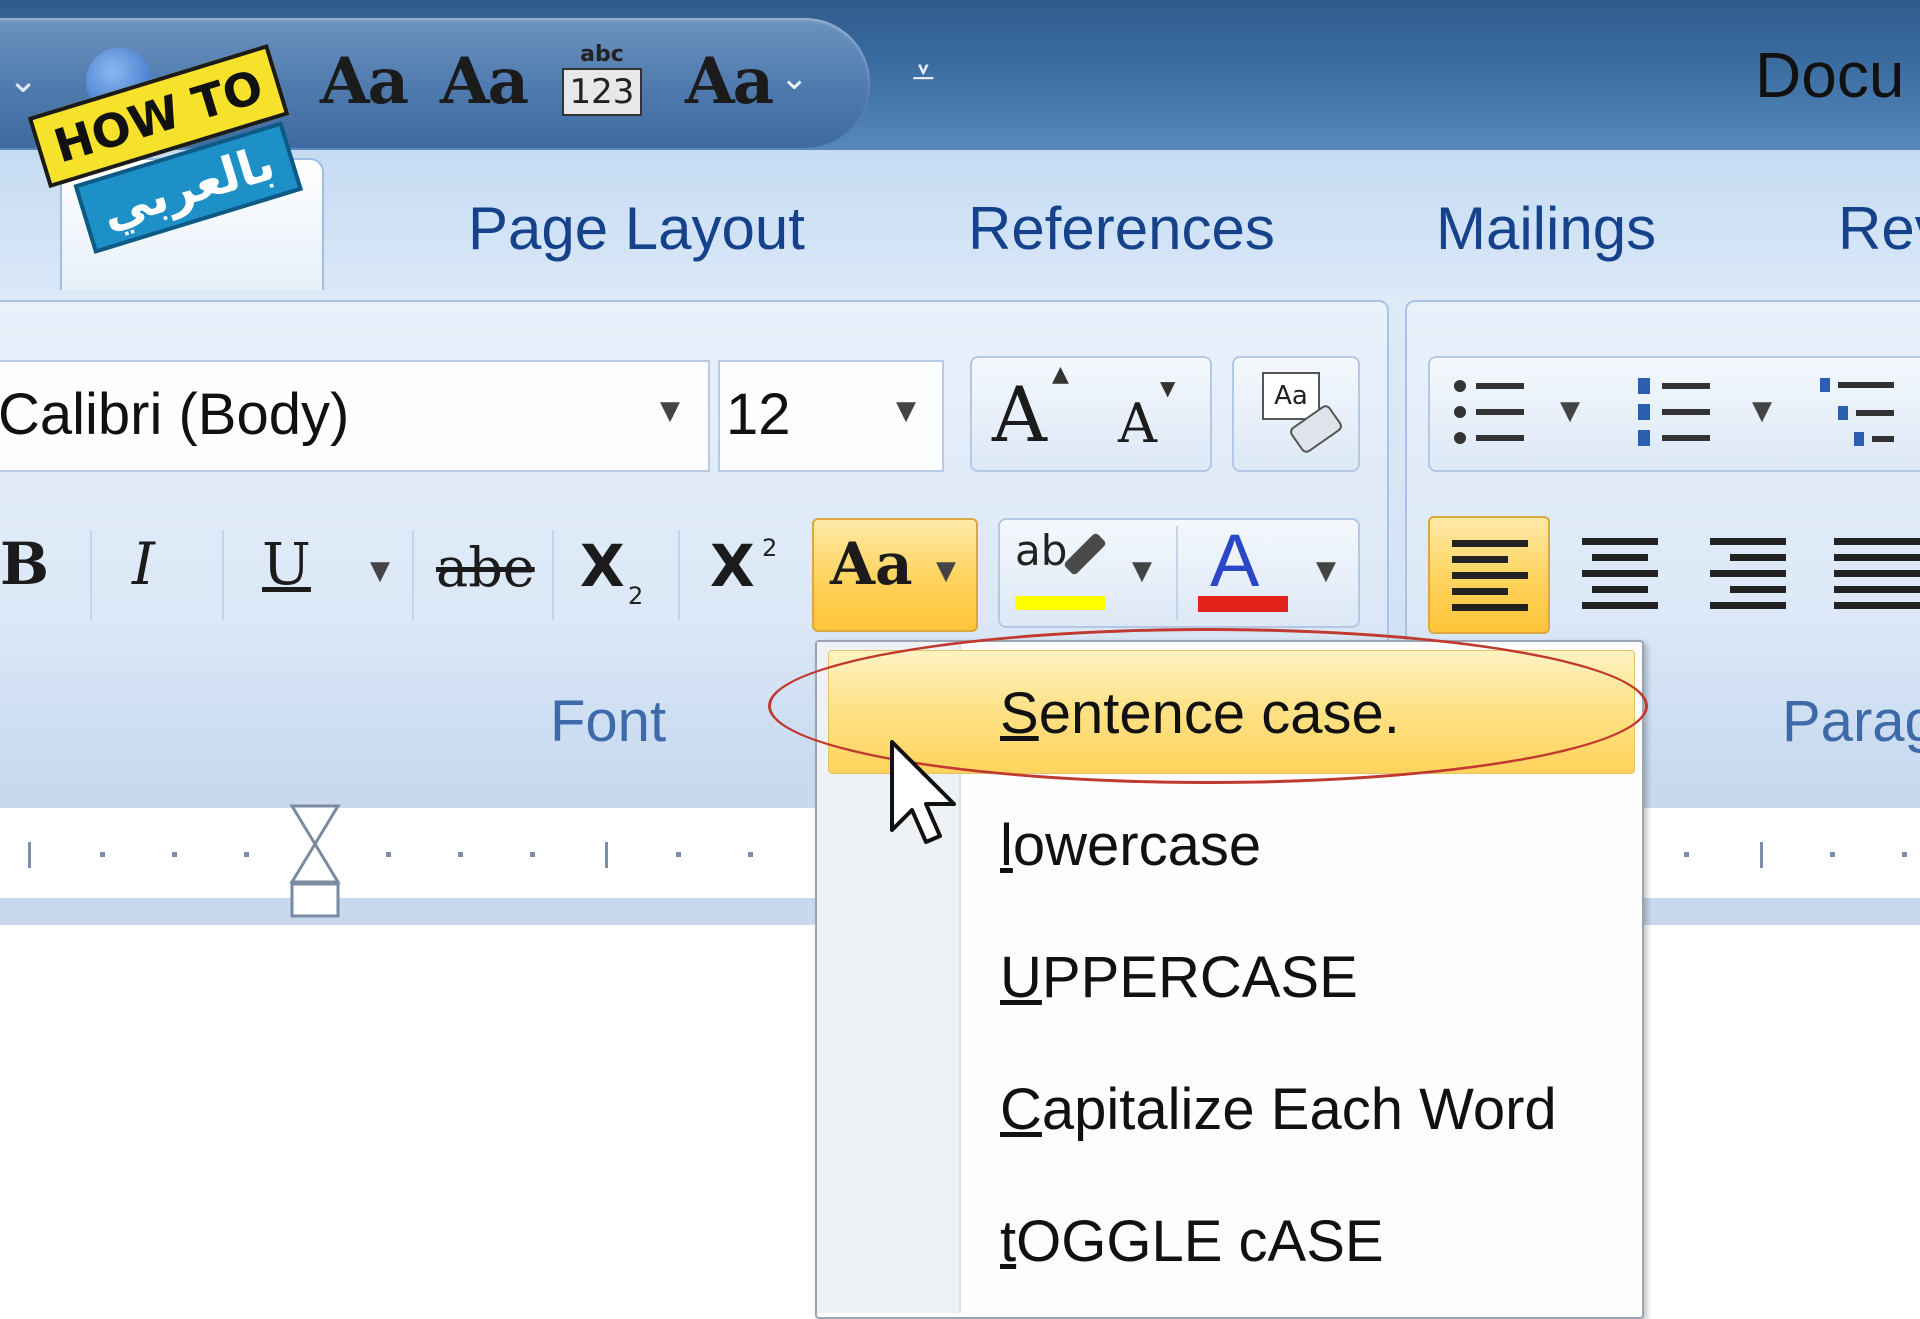 The height and width of the screenshot is (1319, 1920). Describe the element at coordinates (175, 414) in the screenshot. I see `font-name-value: Calibri (Body)` at that location.